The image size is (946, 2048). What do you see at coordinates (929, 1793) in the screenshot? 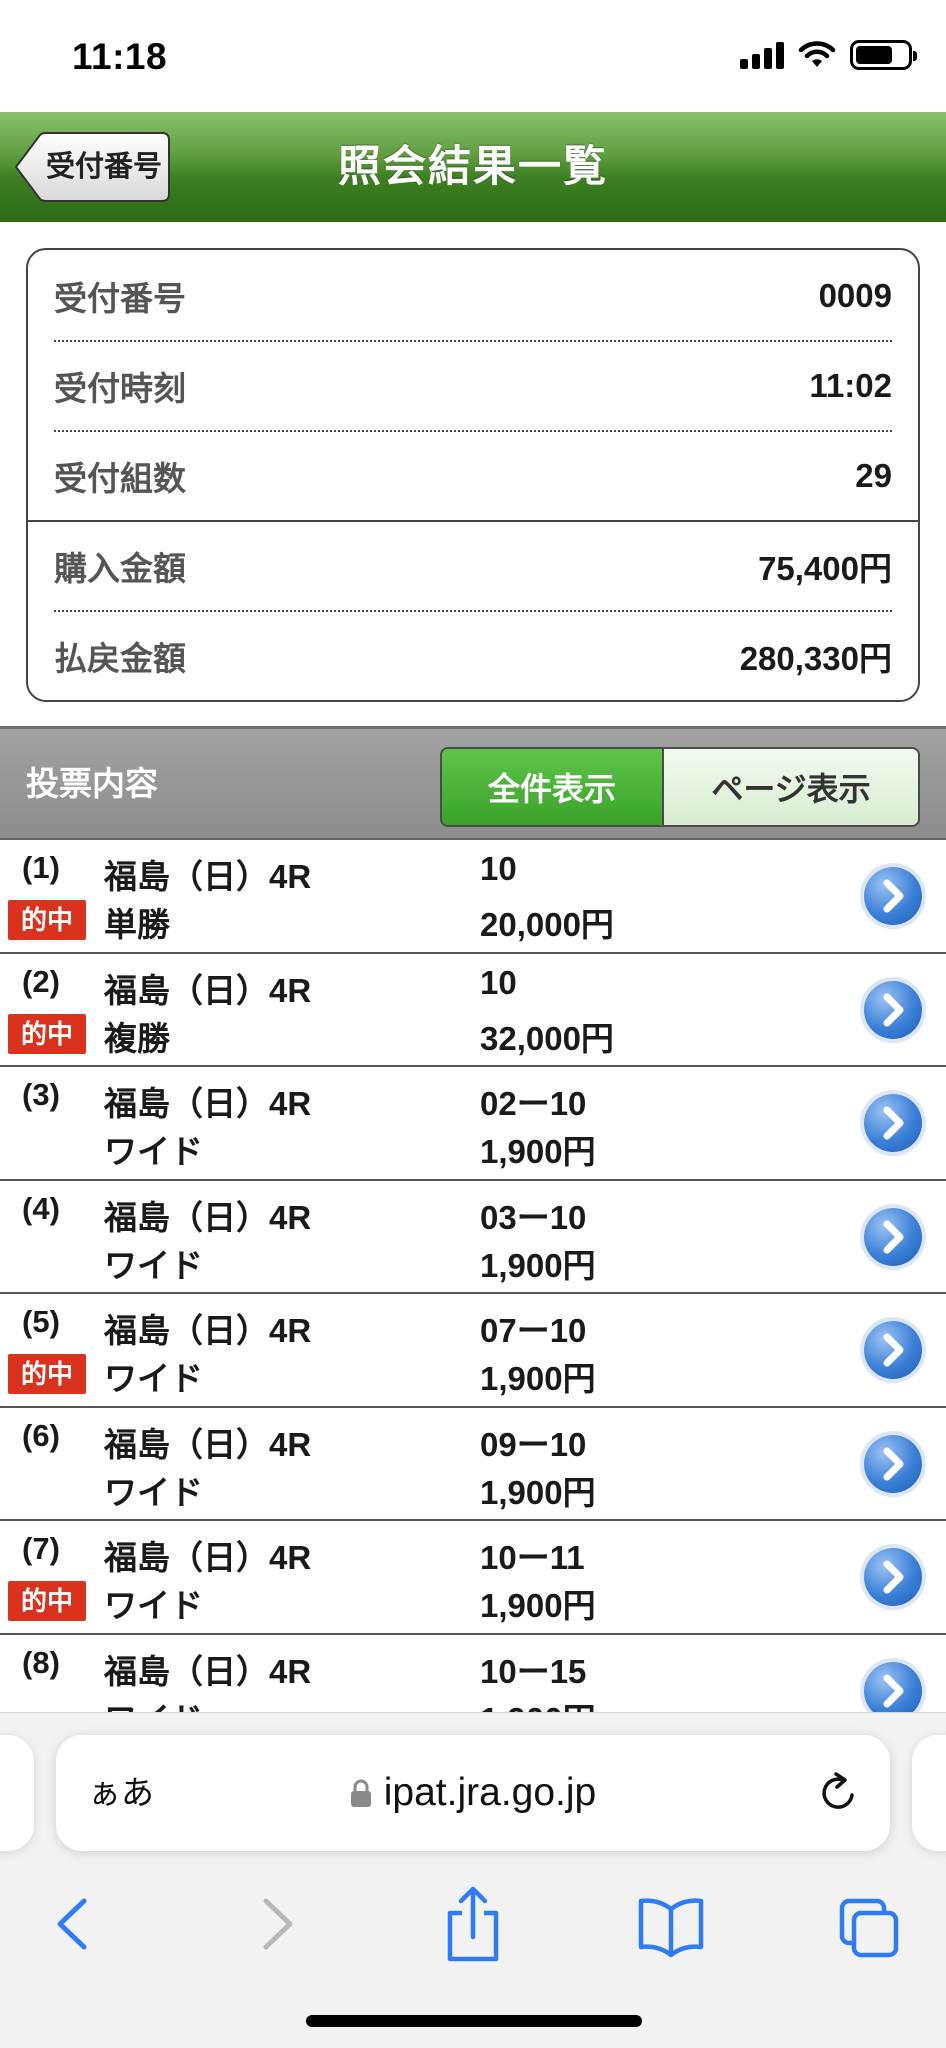
I see `next-tab-preview` at bounding box center [929, 1793].